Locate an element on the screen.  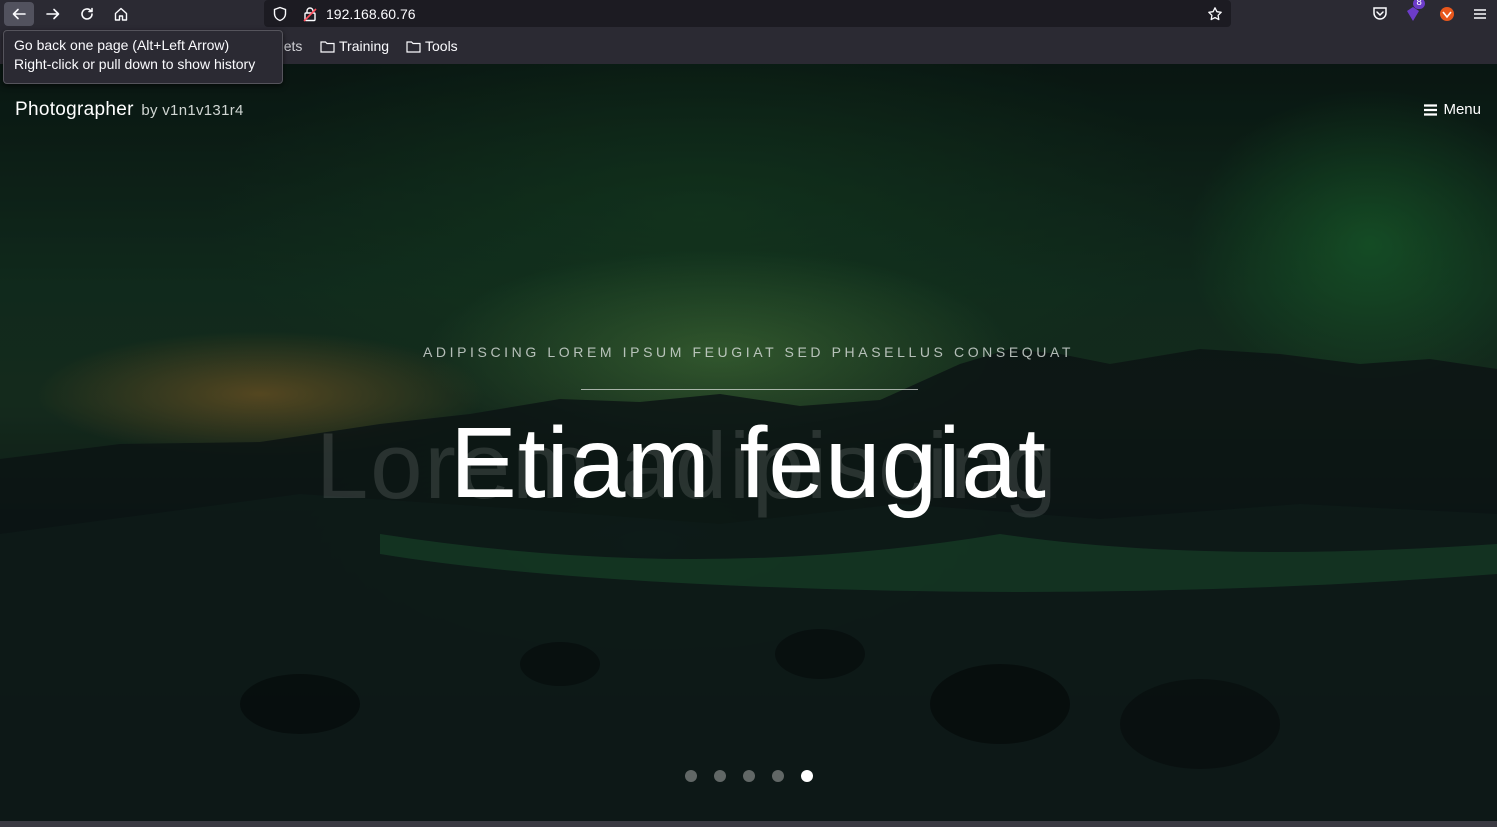
lock-warning-icon is located at coordinates (310, 14).